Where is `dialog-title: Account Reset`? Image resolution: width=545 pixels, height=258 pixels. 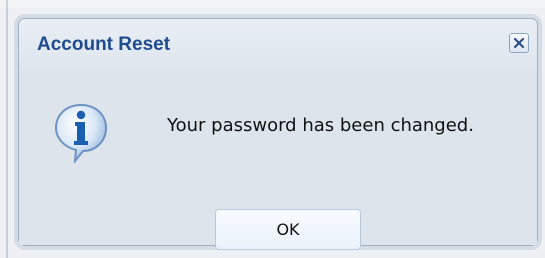
dialog-title: Account Reset is located at coordinates (104, 44).